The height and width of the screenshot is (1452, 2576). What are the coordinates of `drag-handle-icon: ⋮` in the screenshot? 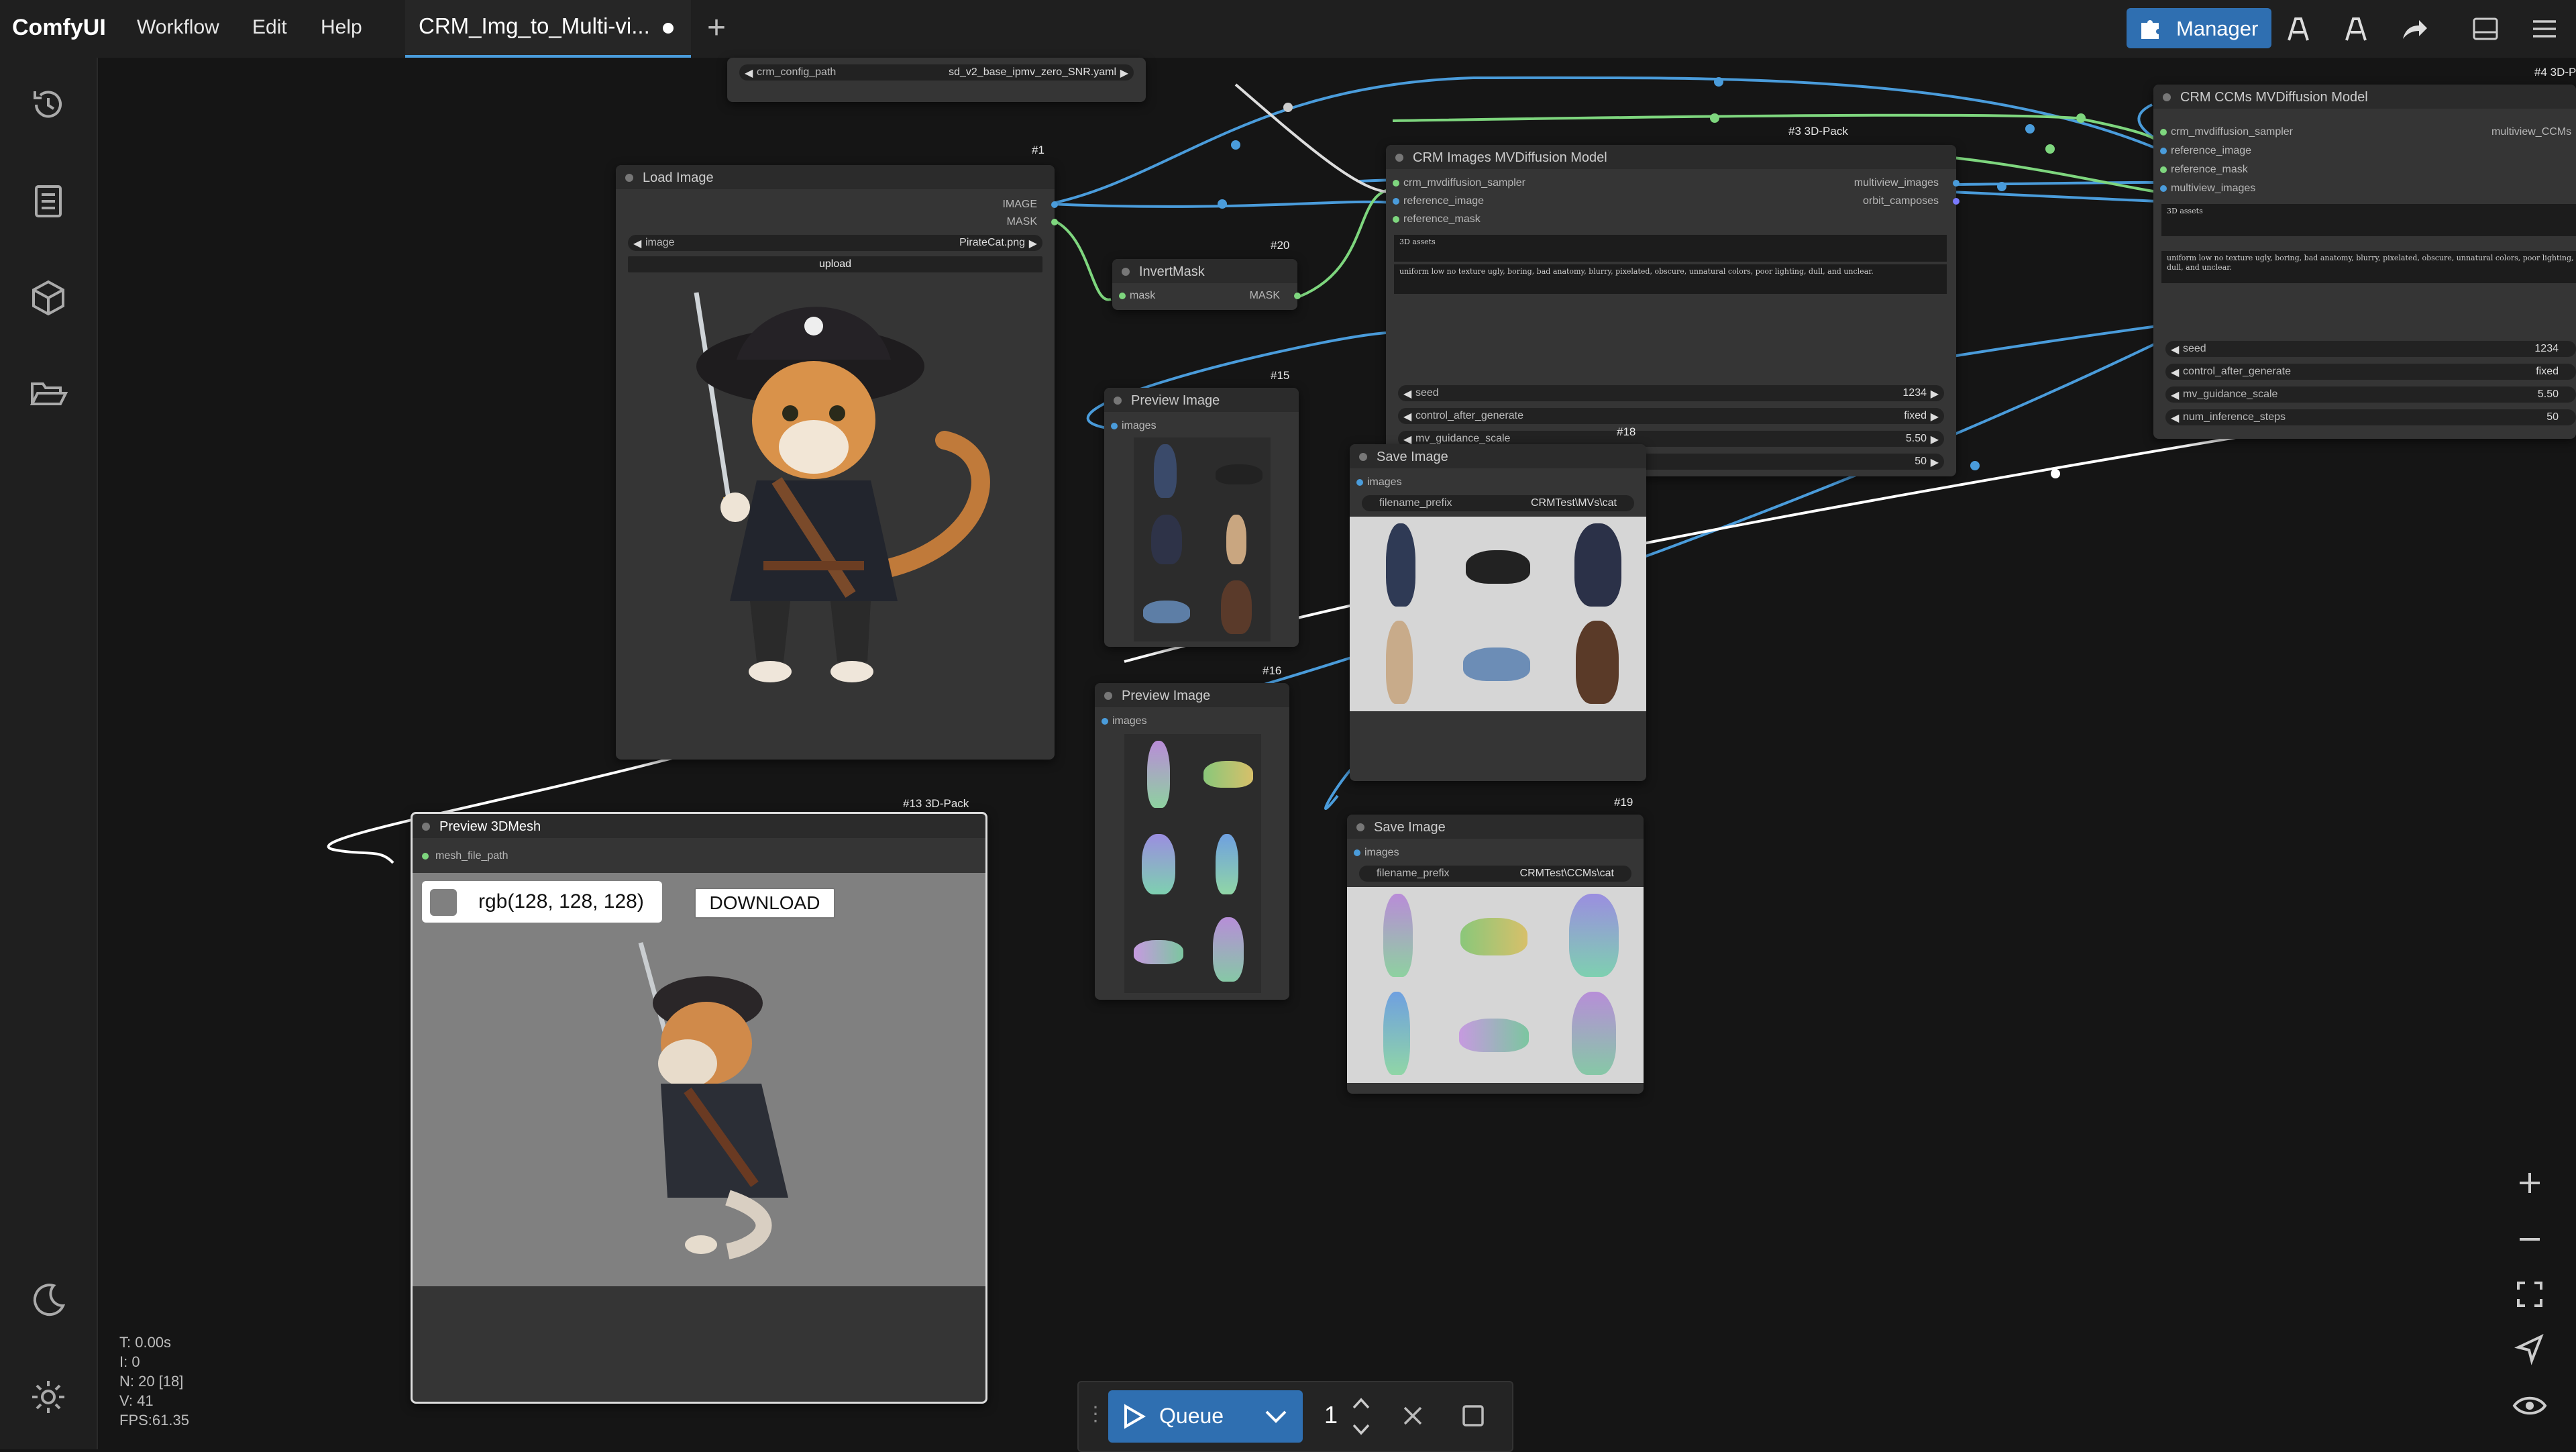 It's located at (1095, 1414).